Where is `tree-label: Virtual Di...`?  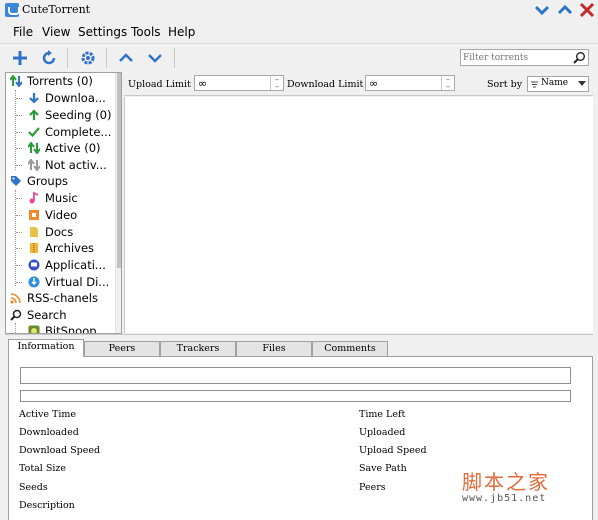 tree-label: Virtual Di... is located at coordinates (77, 282).